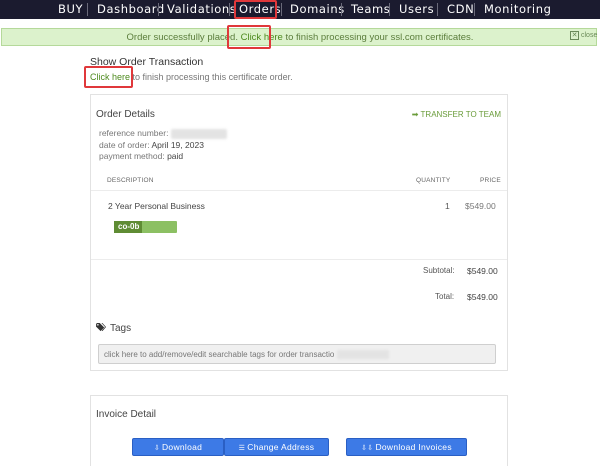  What do you see at coordinates (460, 9) in the screenshot?
I see `nav-item-cdn: CDN` at bounding box center [460, 9].